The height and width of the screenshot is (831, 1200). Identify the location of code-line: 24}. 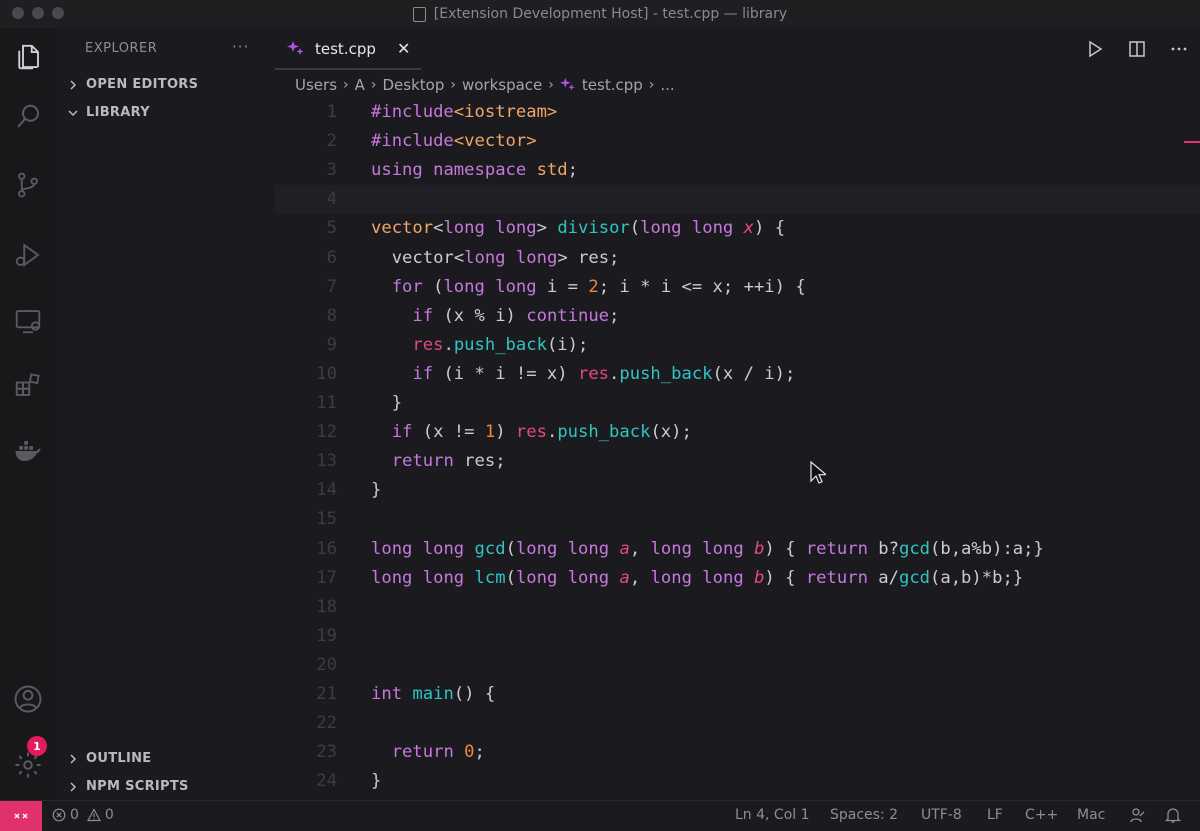
(737, 781).